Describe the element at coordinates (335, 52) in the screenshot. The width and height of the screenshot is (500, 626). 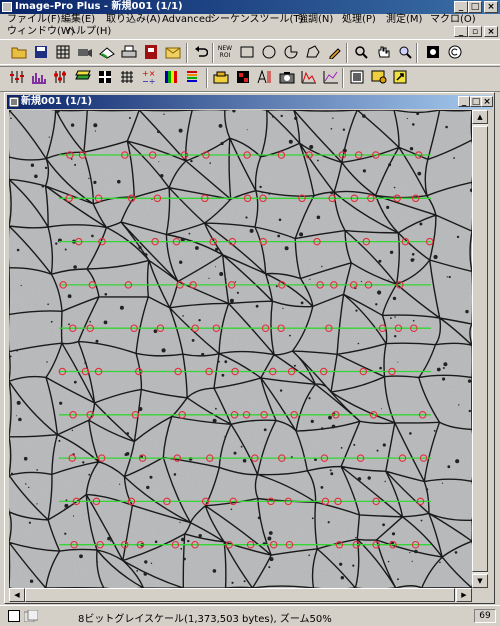
I see `pen-tool-icon` at that location.